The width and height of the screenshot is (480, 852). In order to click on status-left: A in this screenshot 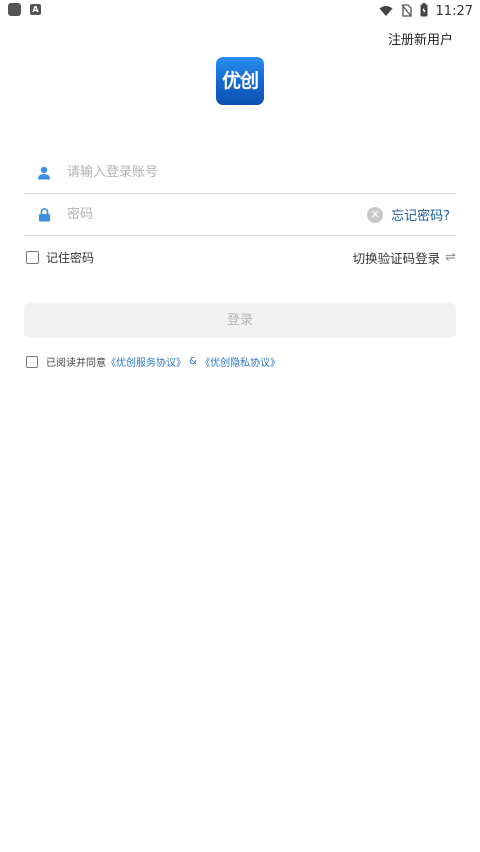, I will do `click(24, 9)`.